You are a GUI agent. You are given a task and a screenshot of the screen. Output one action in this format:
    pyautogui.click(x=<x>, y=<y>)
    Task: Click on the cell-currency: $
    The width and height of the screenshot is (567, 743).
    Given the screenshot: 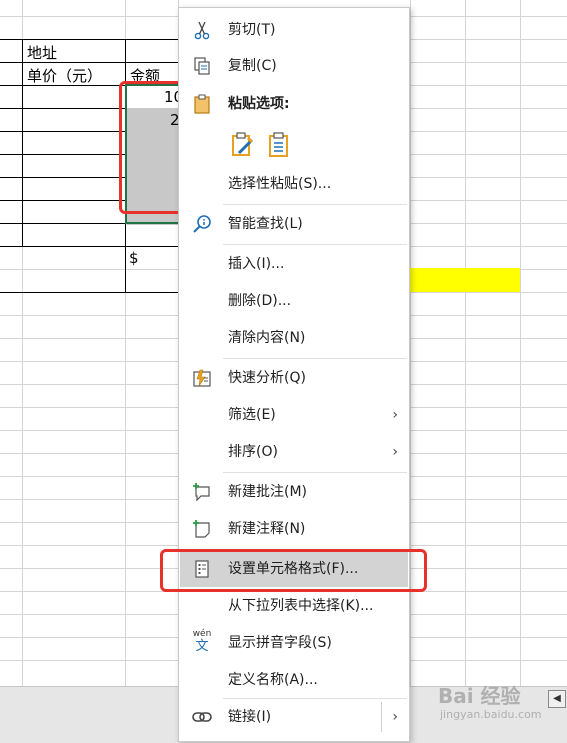 What is the action you would take?
    pyautogui.click(x=134, y=258)
    